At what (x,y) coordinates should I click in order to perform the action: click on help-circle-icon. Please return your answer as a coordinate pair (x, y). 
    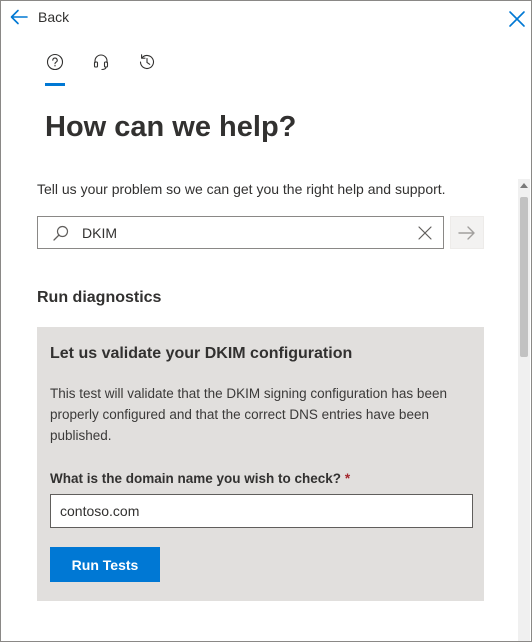
    Looking at the image, I should click on (55, 62).